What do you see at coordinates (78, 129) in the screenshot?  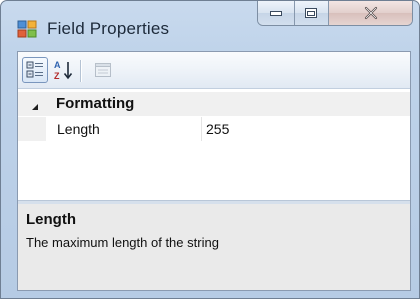 I see `property-name: Length` at bounding box center [78, 129].